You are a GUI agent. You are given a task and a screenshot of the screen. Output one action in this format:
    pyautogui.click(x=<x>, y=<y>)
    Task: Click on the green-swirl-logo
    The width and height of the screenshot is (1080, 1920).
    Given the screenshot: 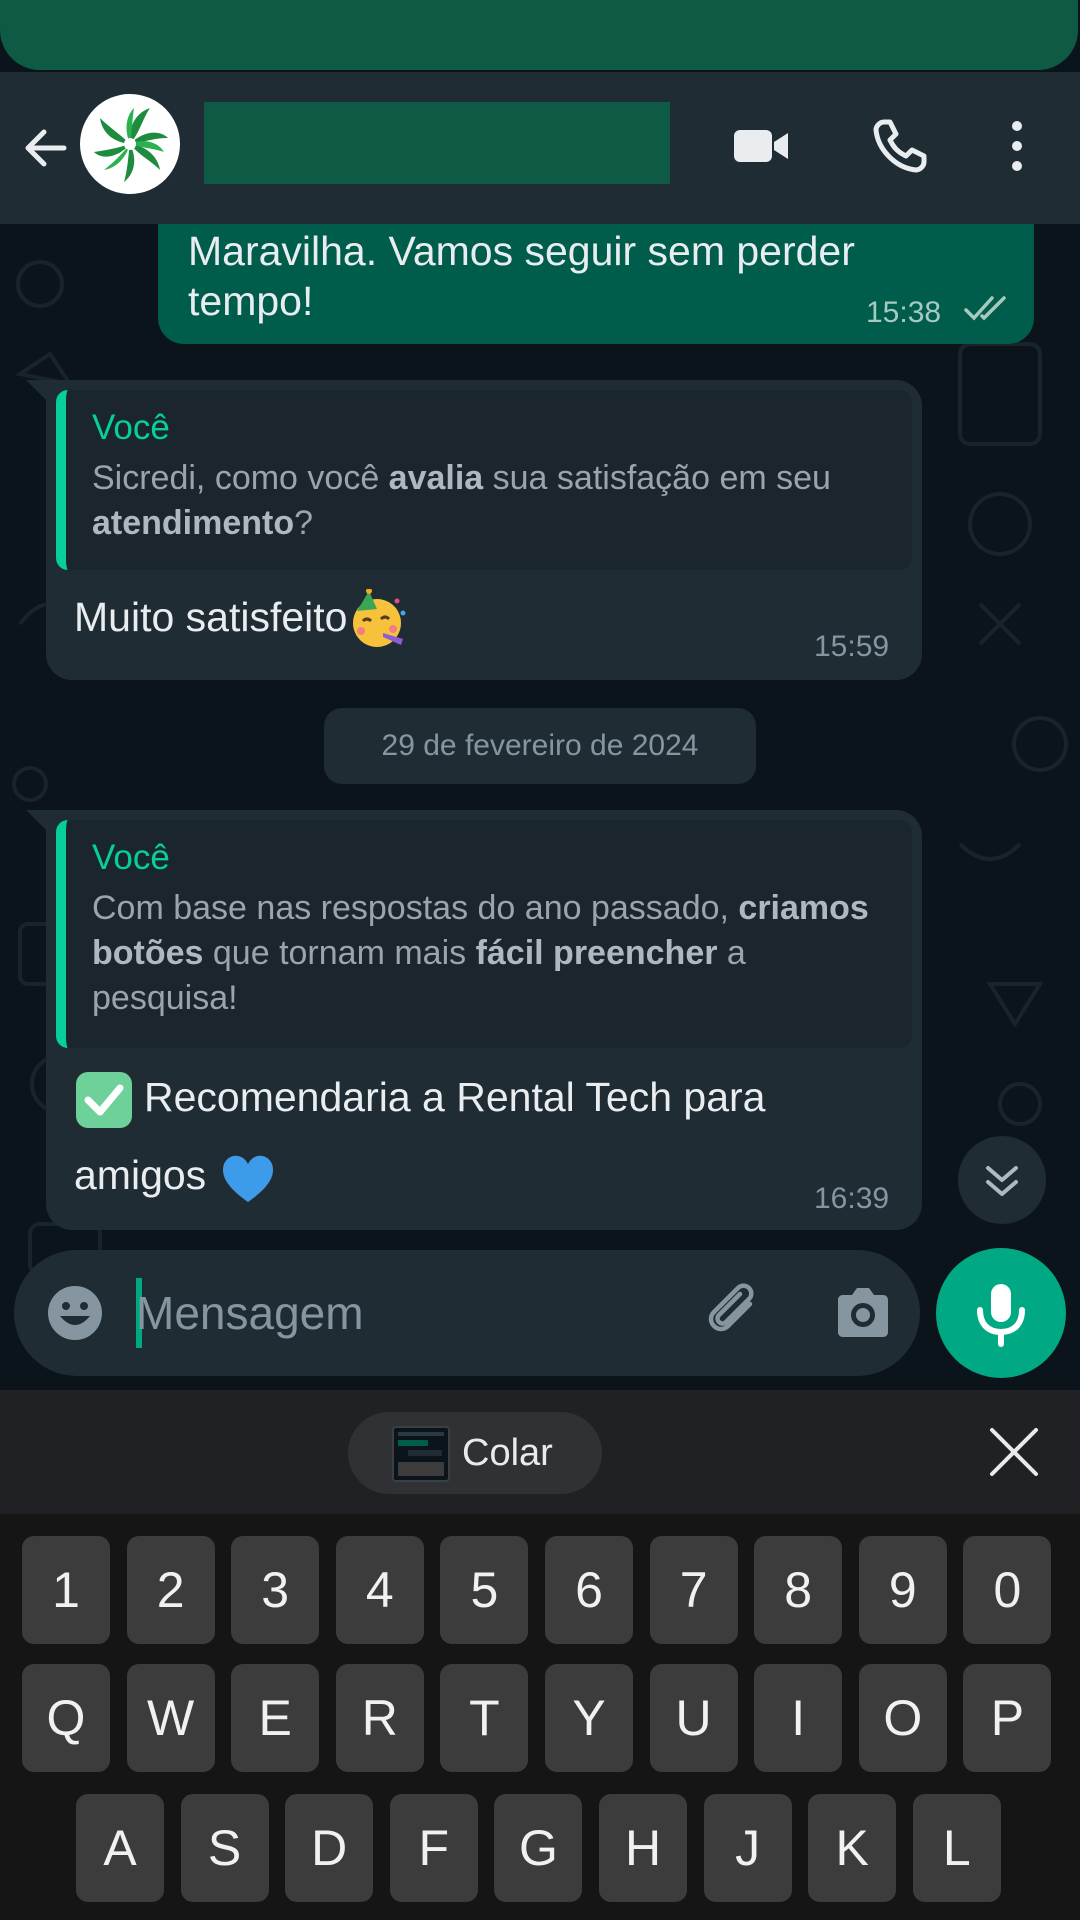 What is the action you would take?
    pyautogui.click(x=130, y=144)
    